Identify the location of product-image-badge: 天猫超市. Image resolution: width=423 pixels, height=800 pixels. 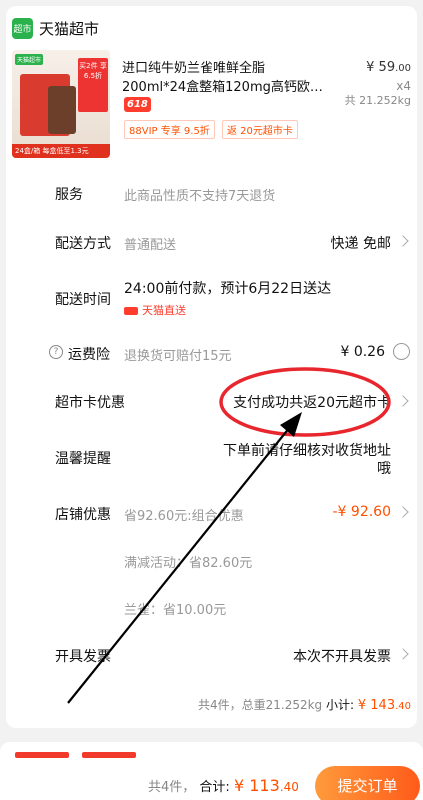
(29, 59).